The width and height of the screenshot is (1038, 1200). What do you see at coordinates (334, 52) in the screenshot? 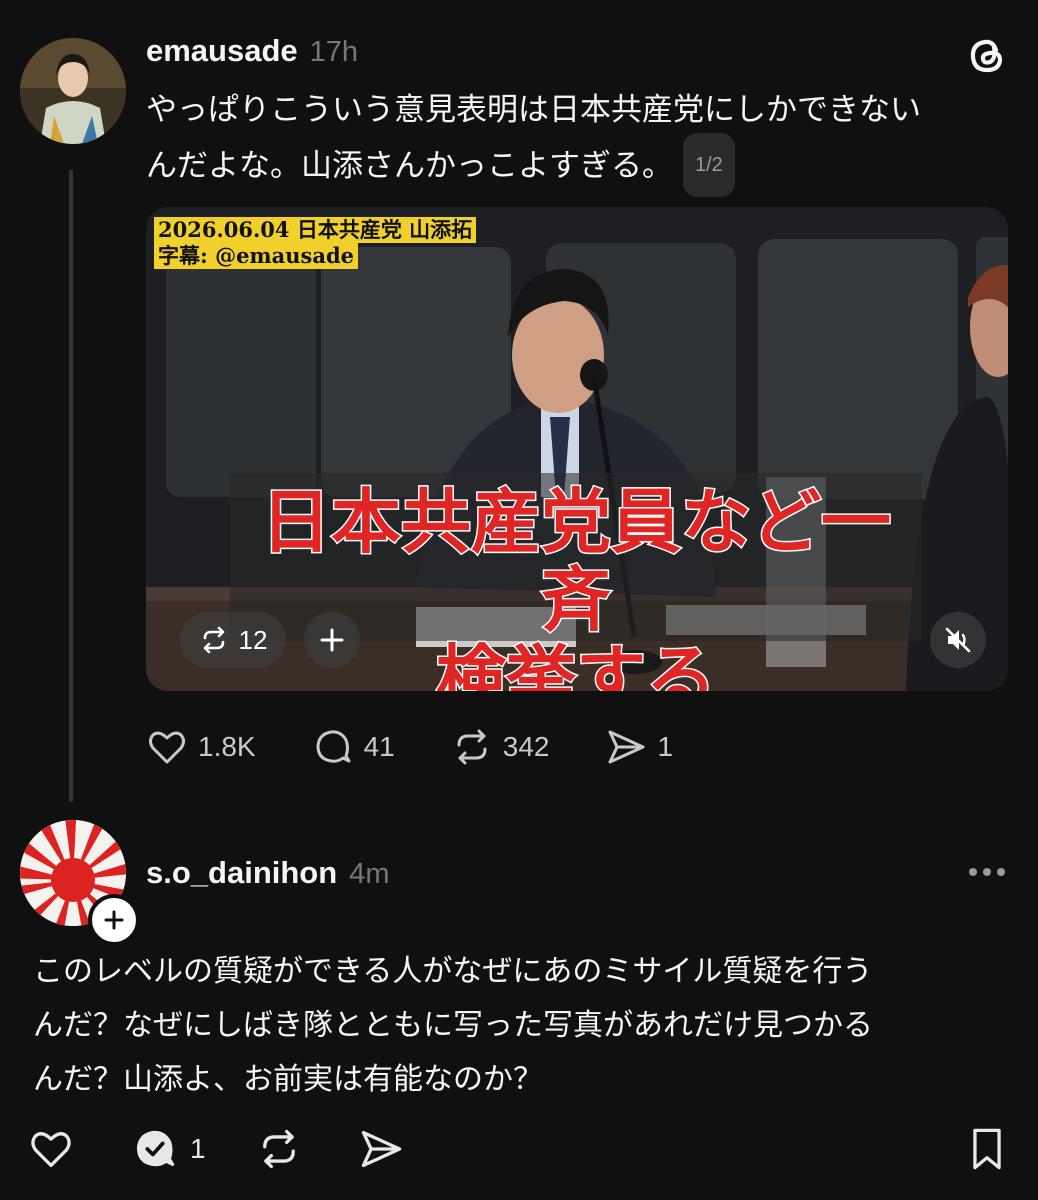
I see `post-time: 17h` at bounding box center [334, 52].